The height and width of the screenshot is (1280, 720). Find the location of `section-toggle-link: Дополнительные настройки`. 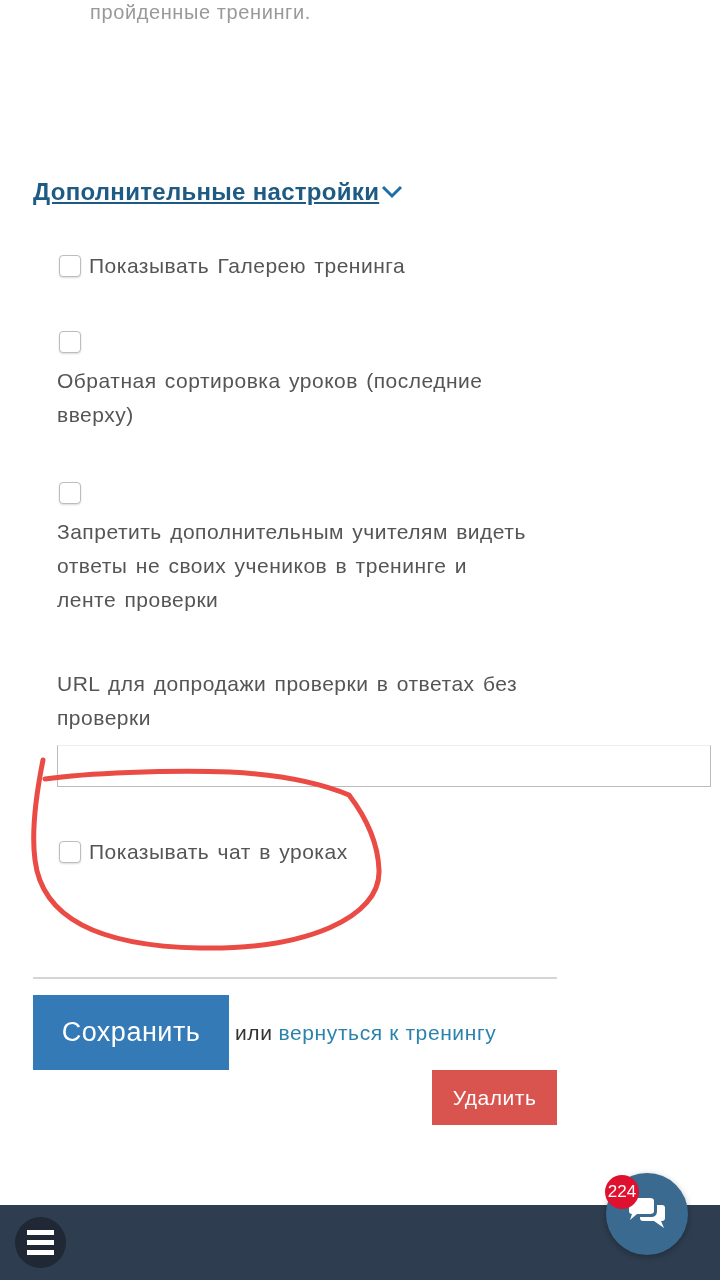

section-toggle-link: Дополнительные настройки is located at coordinates (206, 192).